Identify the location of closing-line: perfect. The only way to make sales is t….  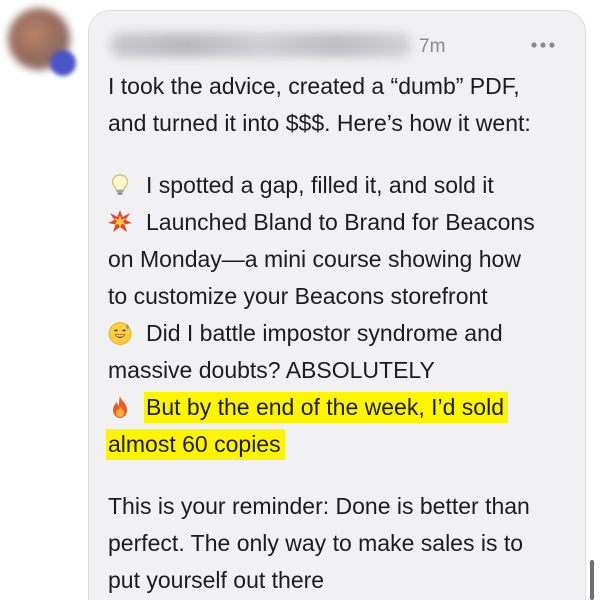
(316, 543).